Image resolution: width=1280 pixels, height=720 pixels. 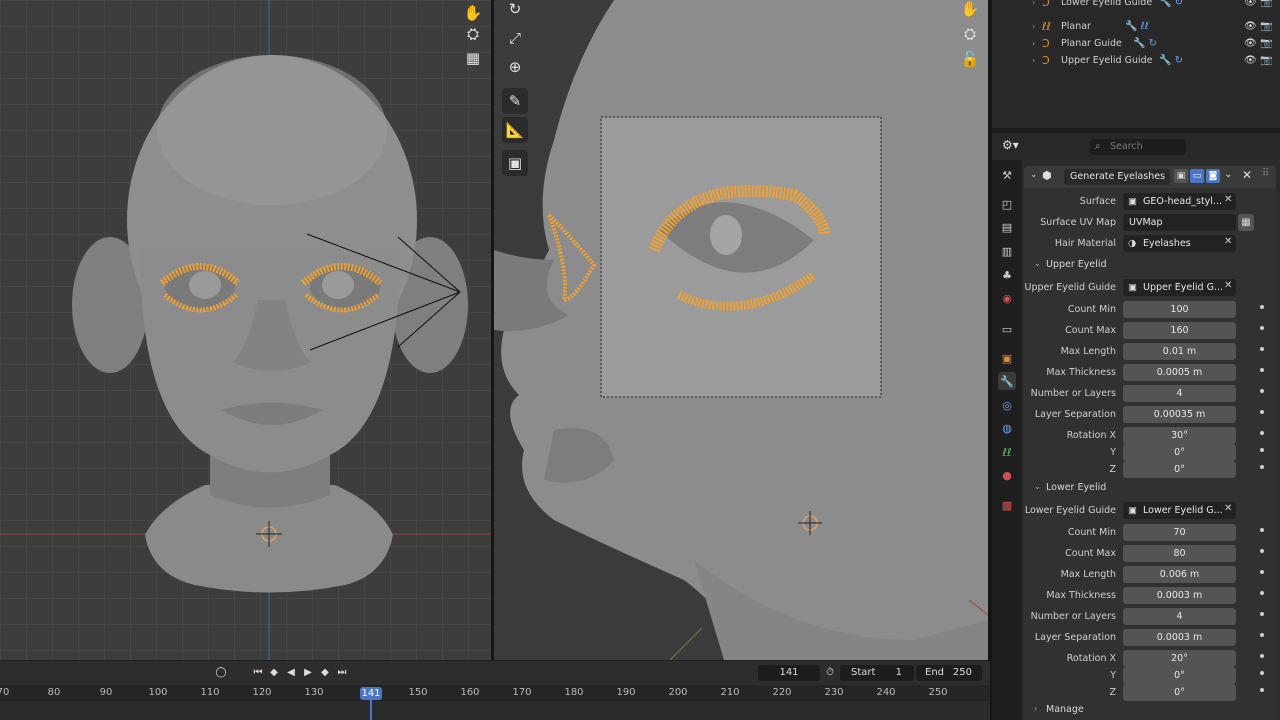 What do you see at coordinates (1247, 175) in the screenshot?
I see `close-icon: ✕` at bounding box center [1247, 175].